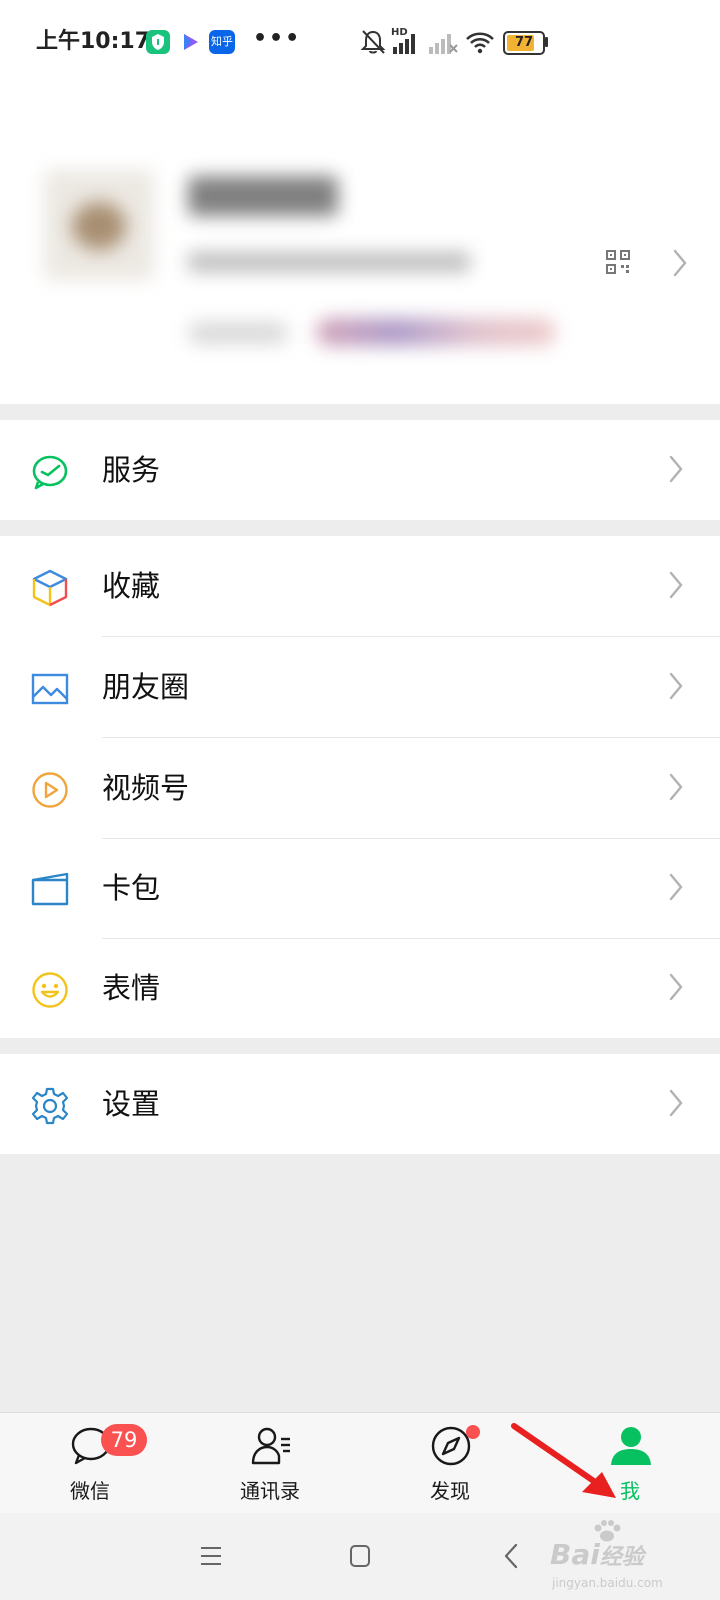  I want to click on play-app-icon, so click(190, 42).